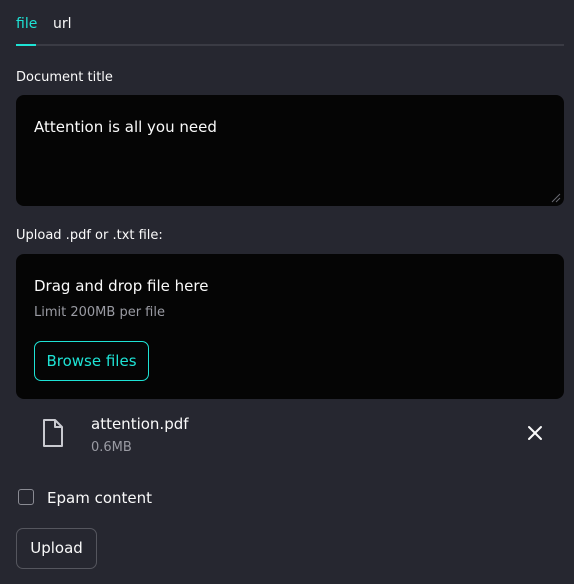 The image size is (574, 584). Describe the element at coordinates (56, 548) in the screenshot. I see `upload-button: Upload` at that location.